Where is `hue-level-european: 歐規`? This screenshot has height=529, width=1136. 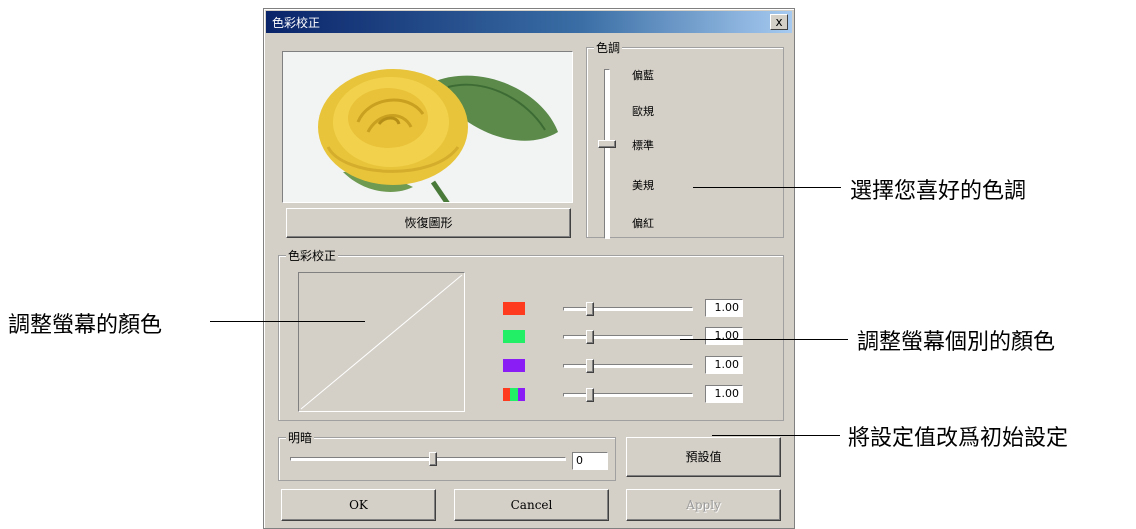
hue-level-european: 歐規 is located at coordinates (643, 111).